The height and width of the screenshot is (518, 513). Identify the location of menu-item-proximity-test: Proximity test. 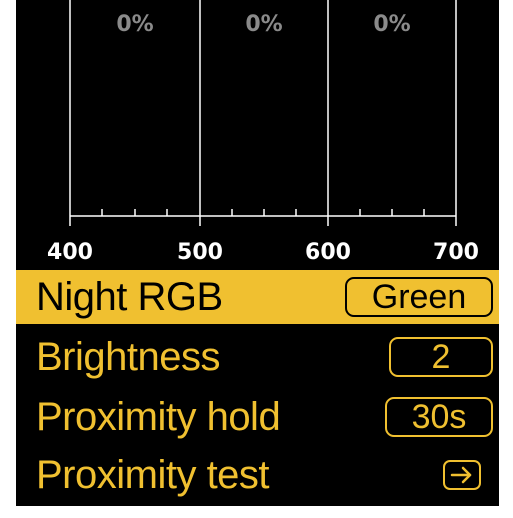
(257, 475).